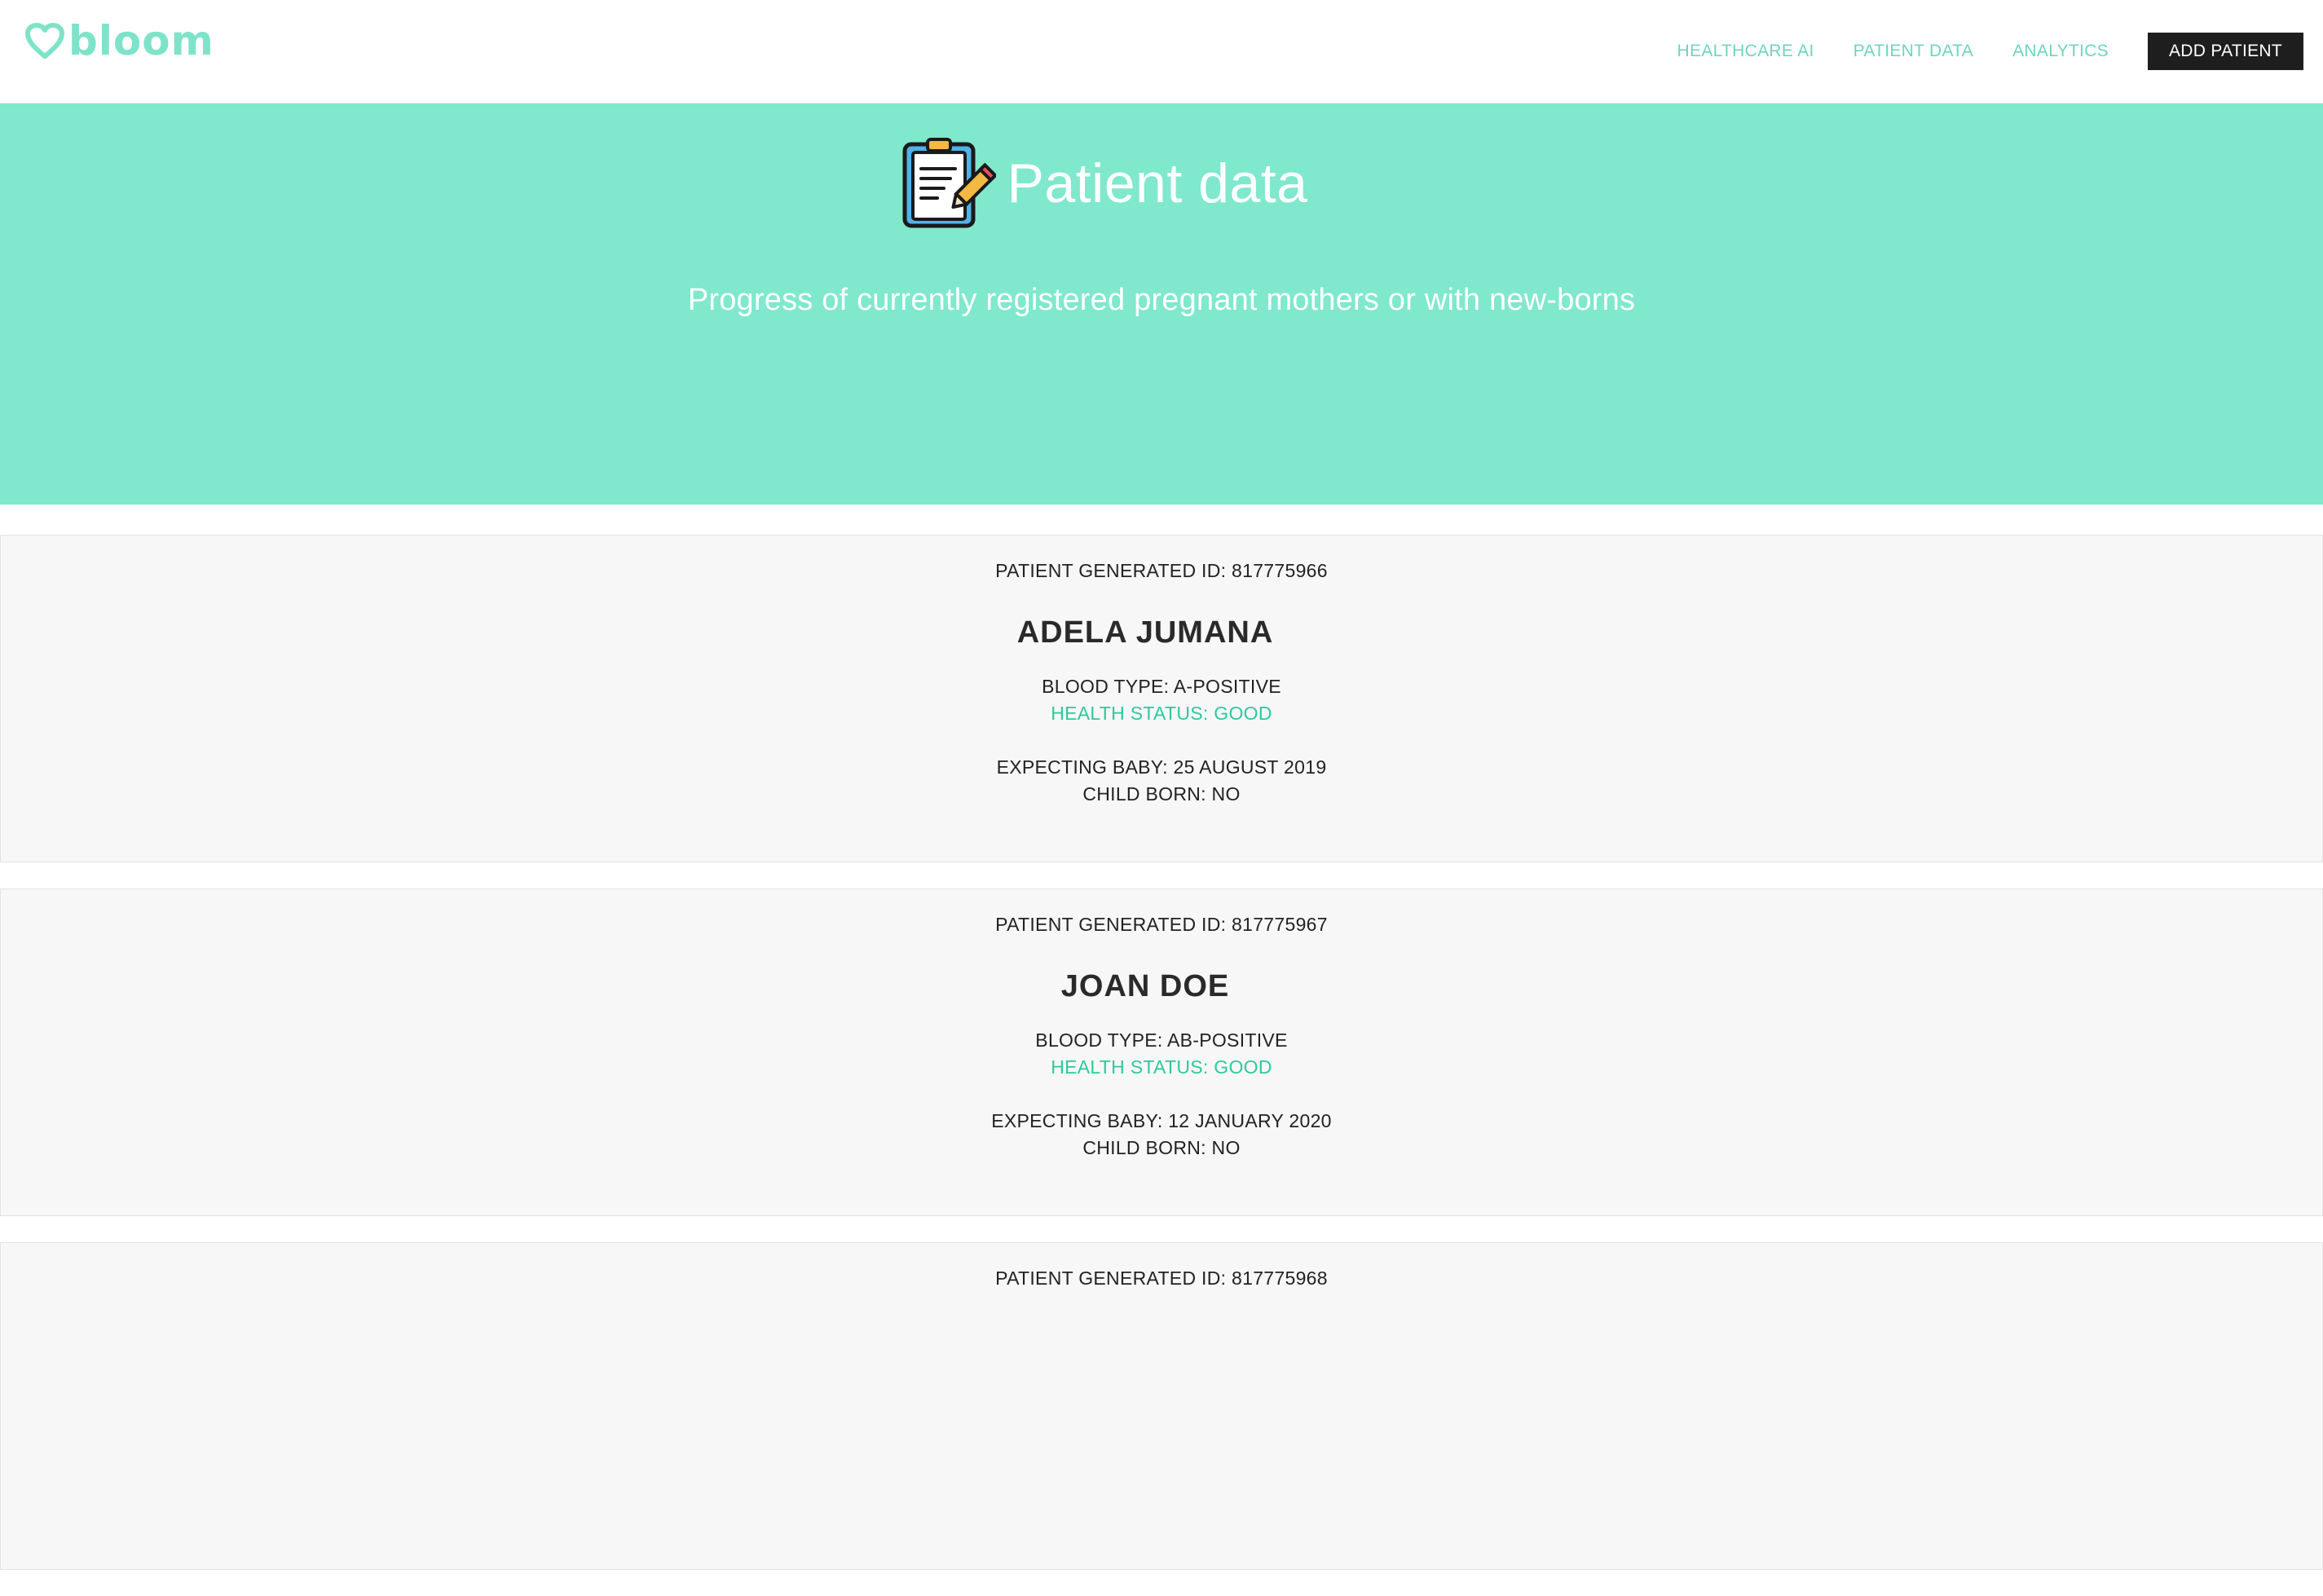 The height and width of the screenshot is (1596, 2323). Describe the element at coordinates (1161, 570) in the screenshot. I see `patient-id: PATIENT GENERATED ID: 817775966` at that location.